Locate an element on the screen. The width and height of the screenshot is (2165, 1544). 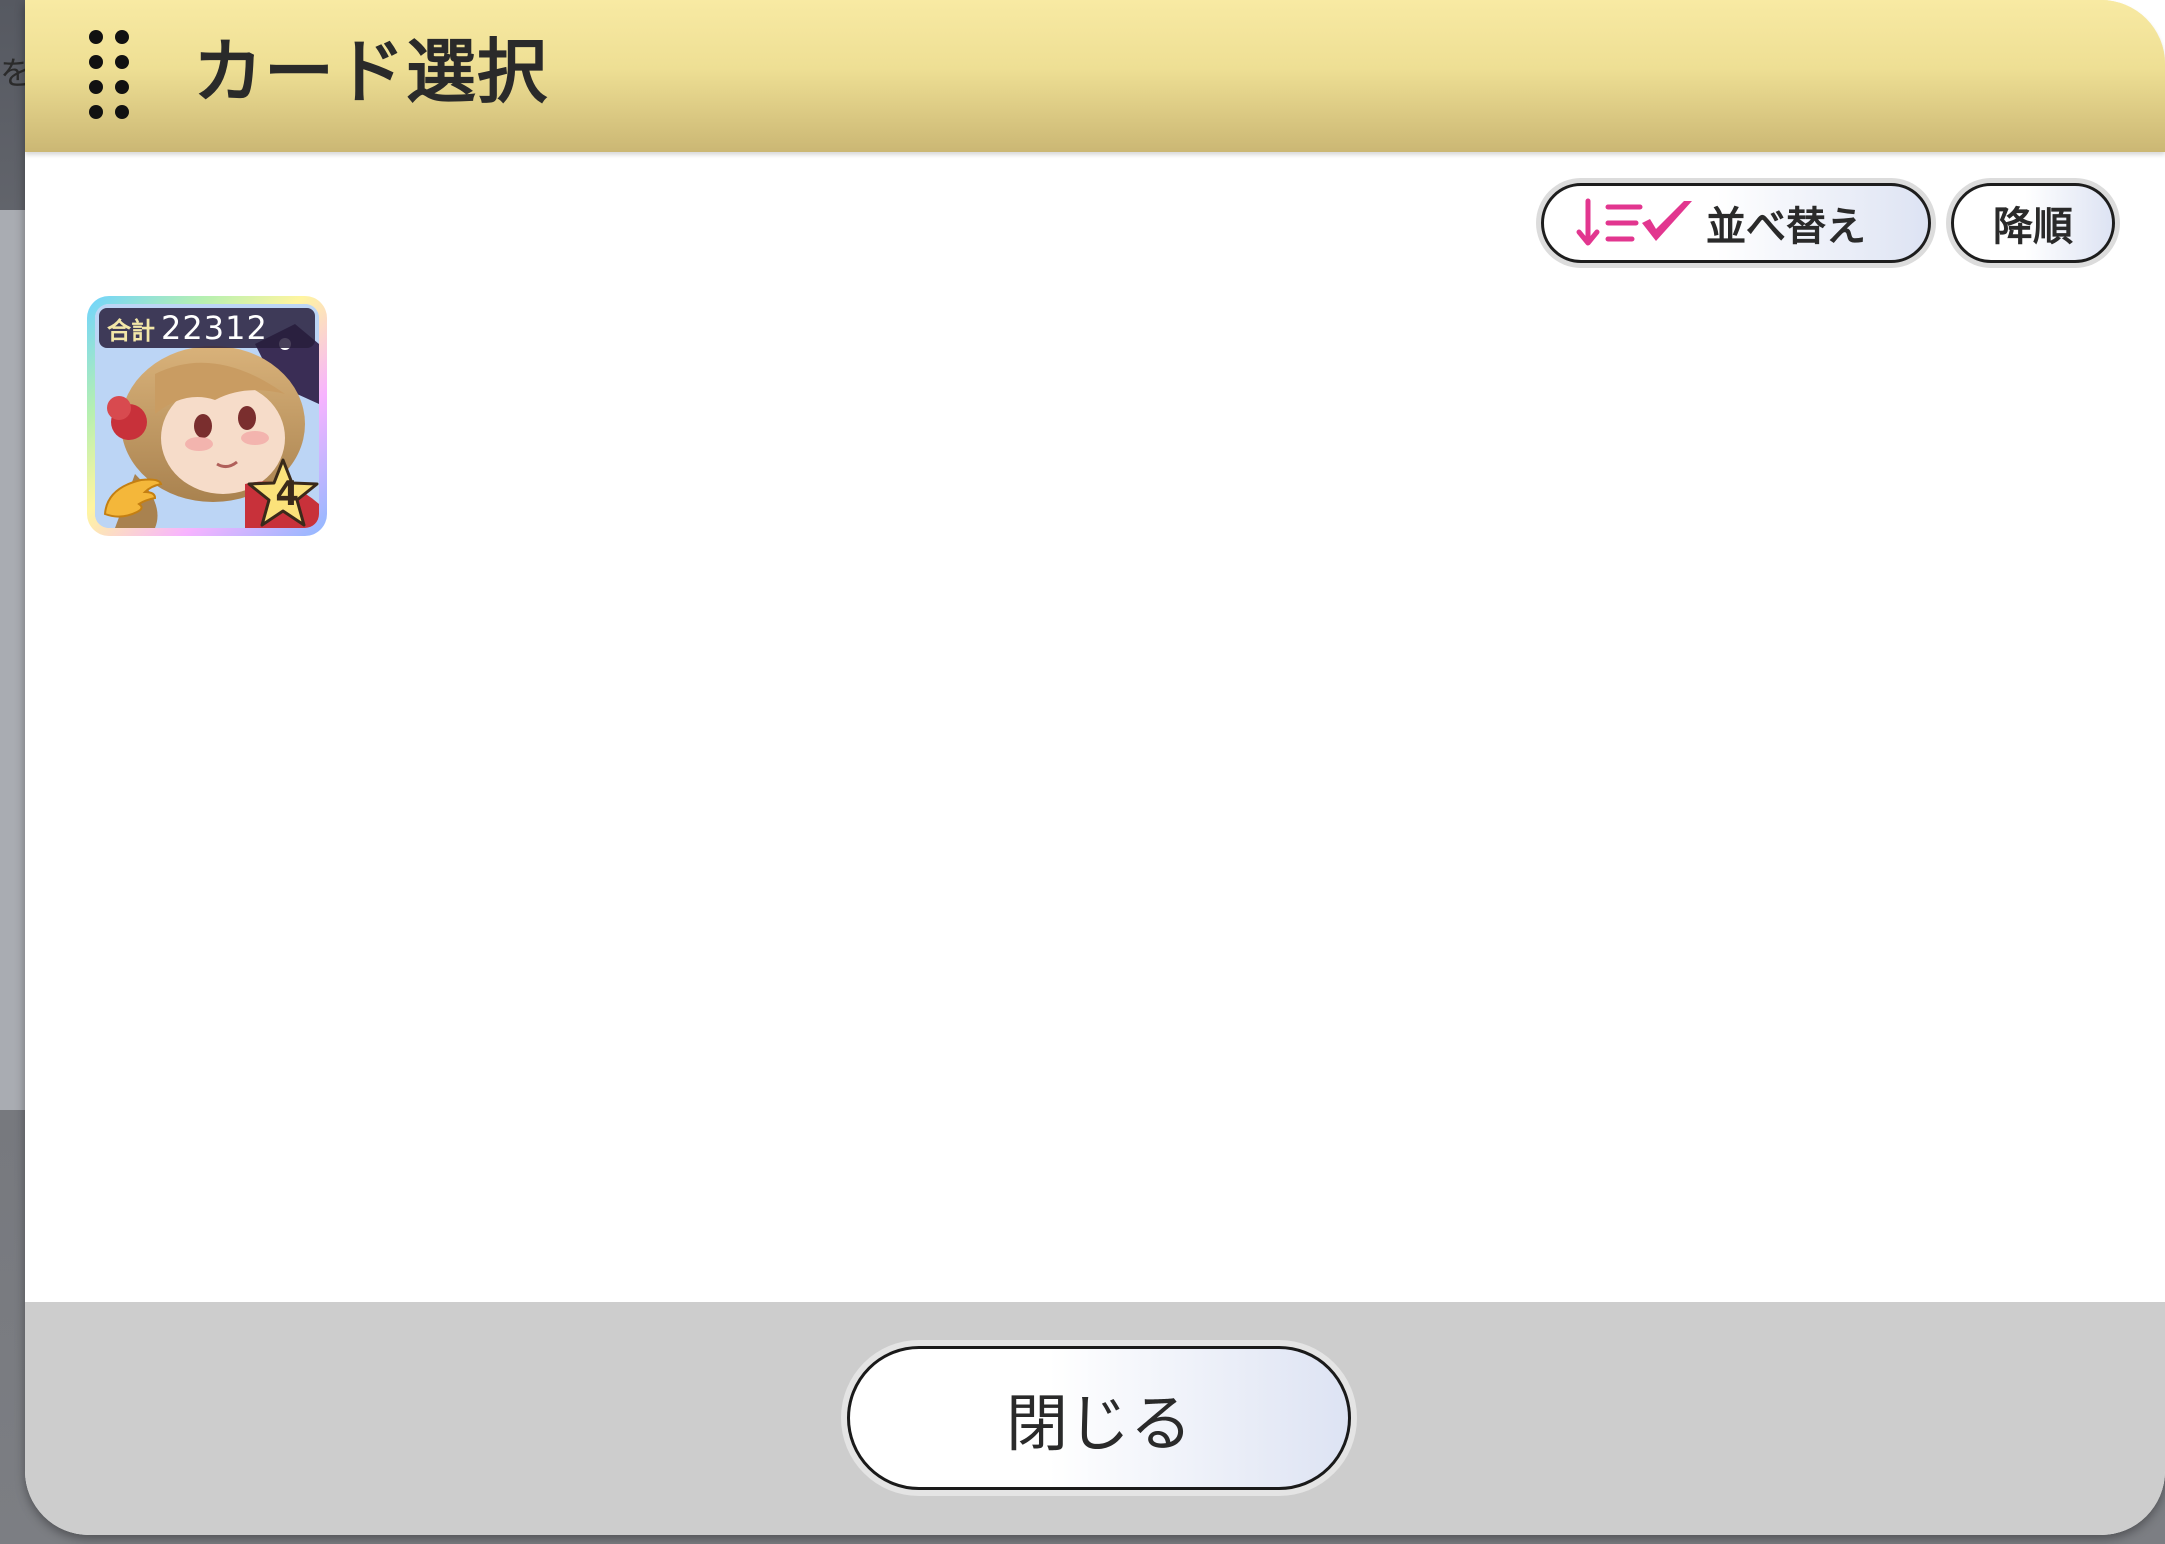
sort-list-check-icon is located at coordinates (1634, 222).